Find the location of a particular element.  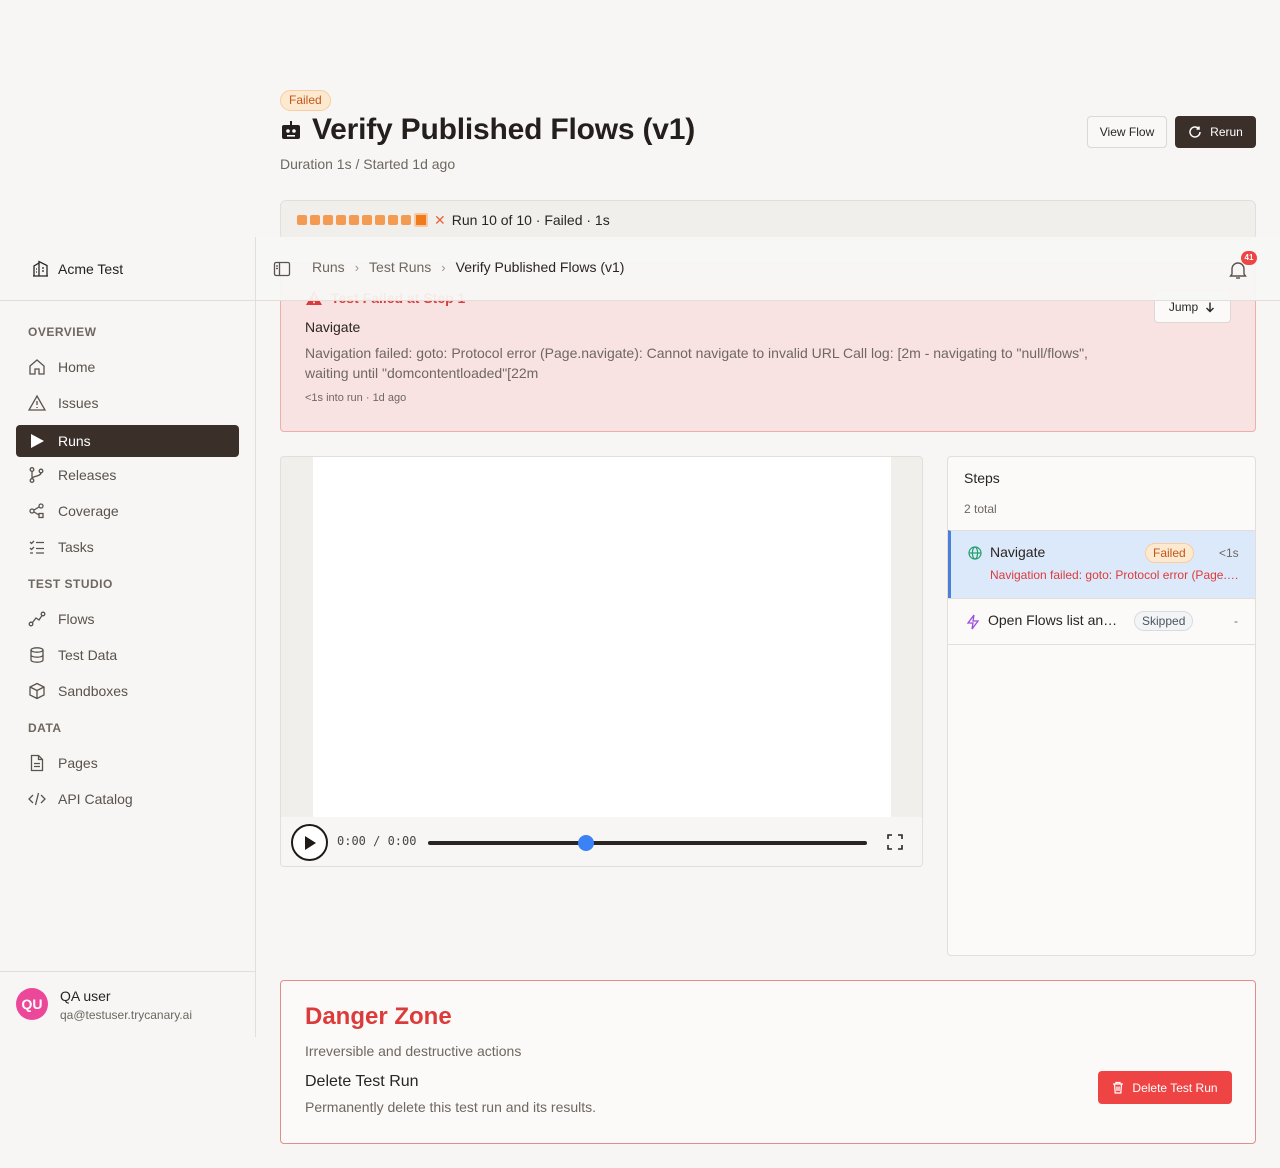

view-flow-button: View Flow is located at coordinates (1127, 132).